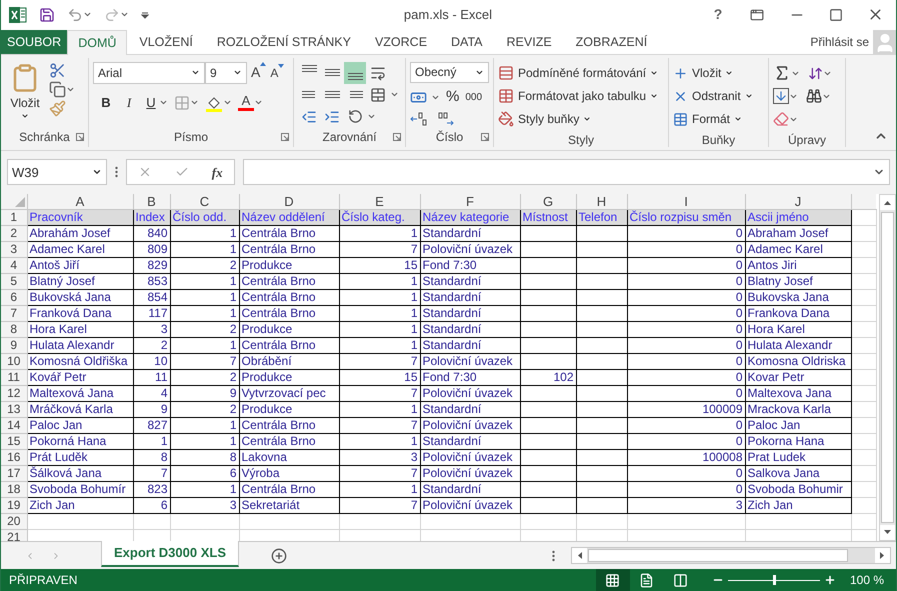  Describe the element at coordinates (289, 474) in the screenshot. I see `table-cell: Výroba` at that location.